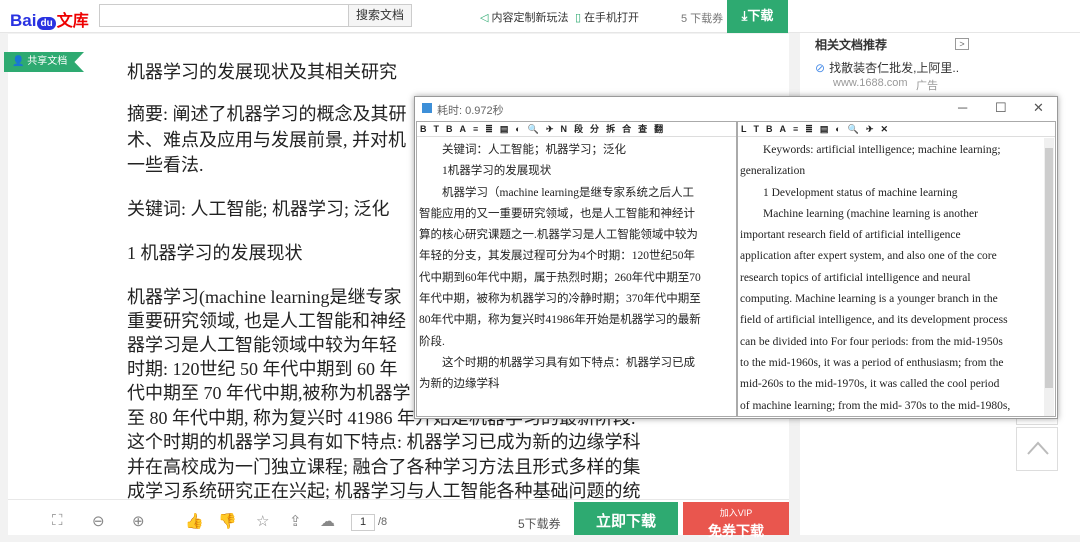  I want to click on close-icon: ✕, so click(1038, 108).